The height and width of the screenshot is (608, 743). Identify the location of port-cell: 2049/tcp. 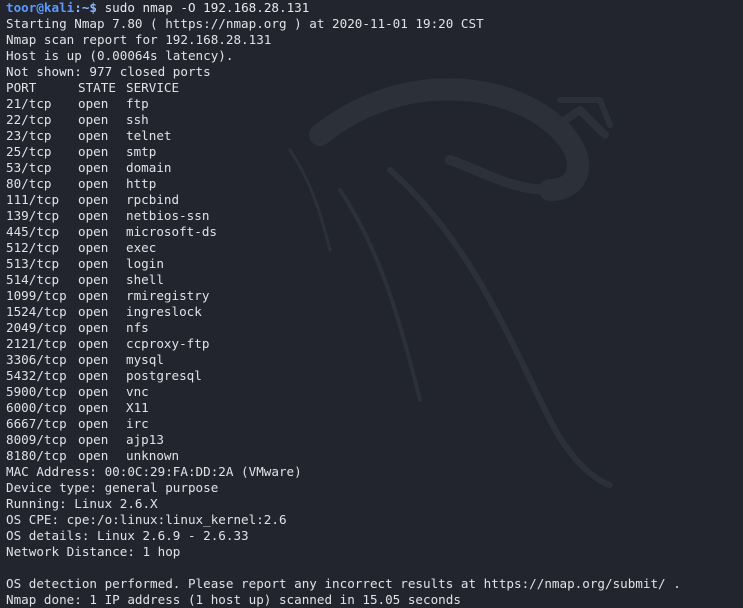
(36, 327).